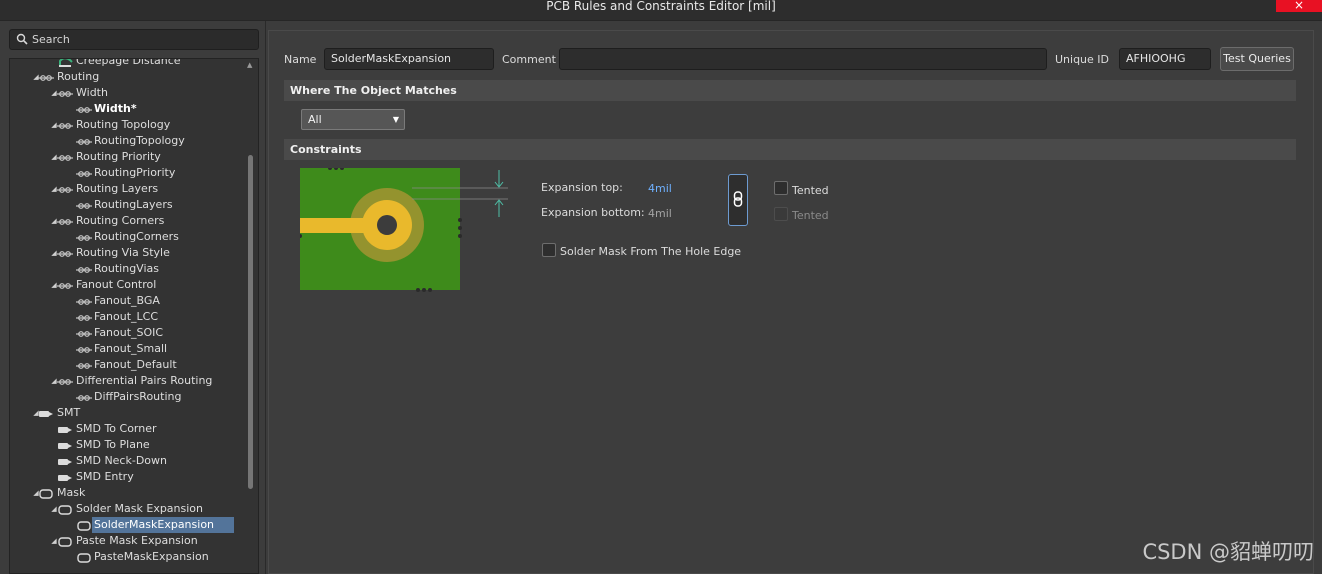 Image resolution: width=1322 pixels, height=574 pixels. I want to click on tree-item: ◢ Routing Via Style, so click(127, 253).